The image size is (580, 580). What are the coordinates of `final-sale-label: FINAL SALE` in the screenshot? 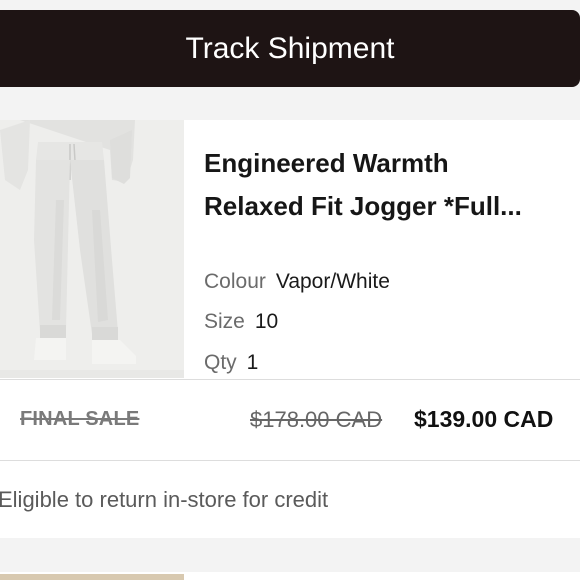 It's located at (80, 419).